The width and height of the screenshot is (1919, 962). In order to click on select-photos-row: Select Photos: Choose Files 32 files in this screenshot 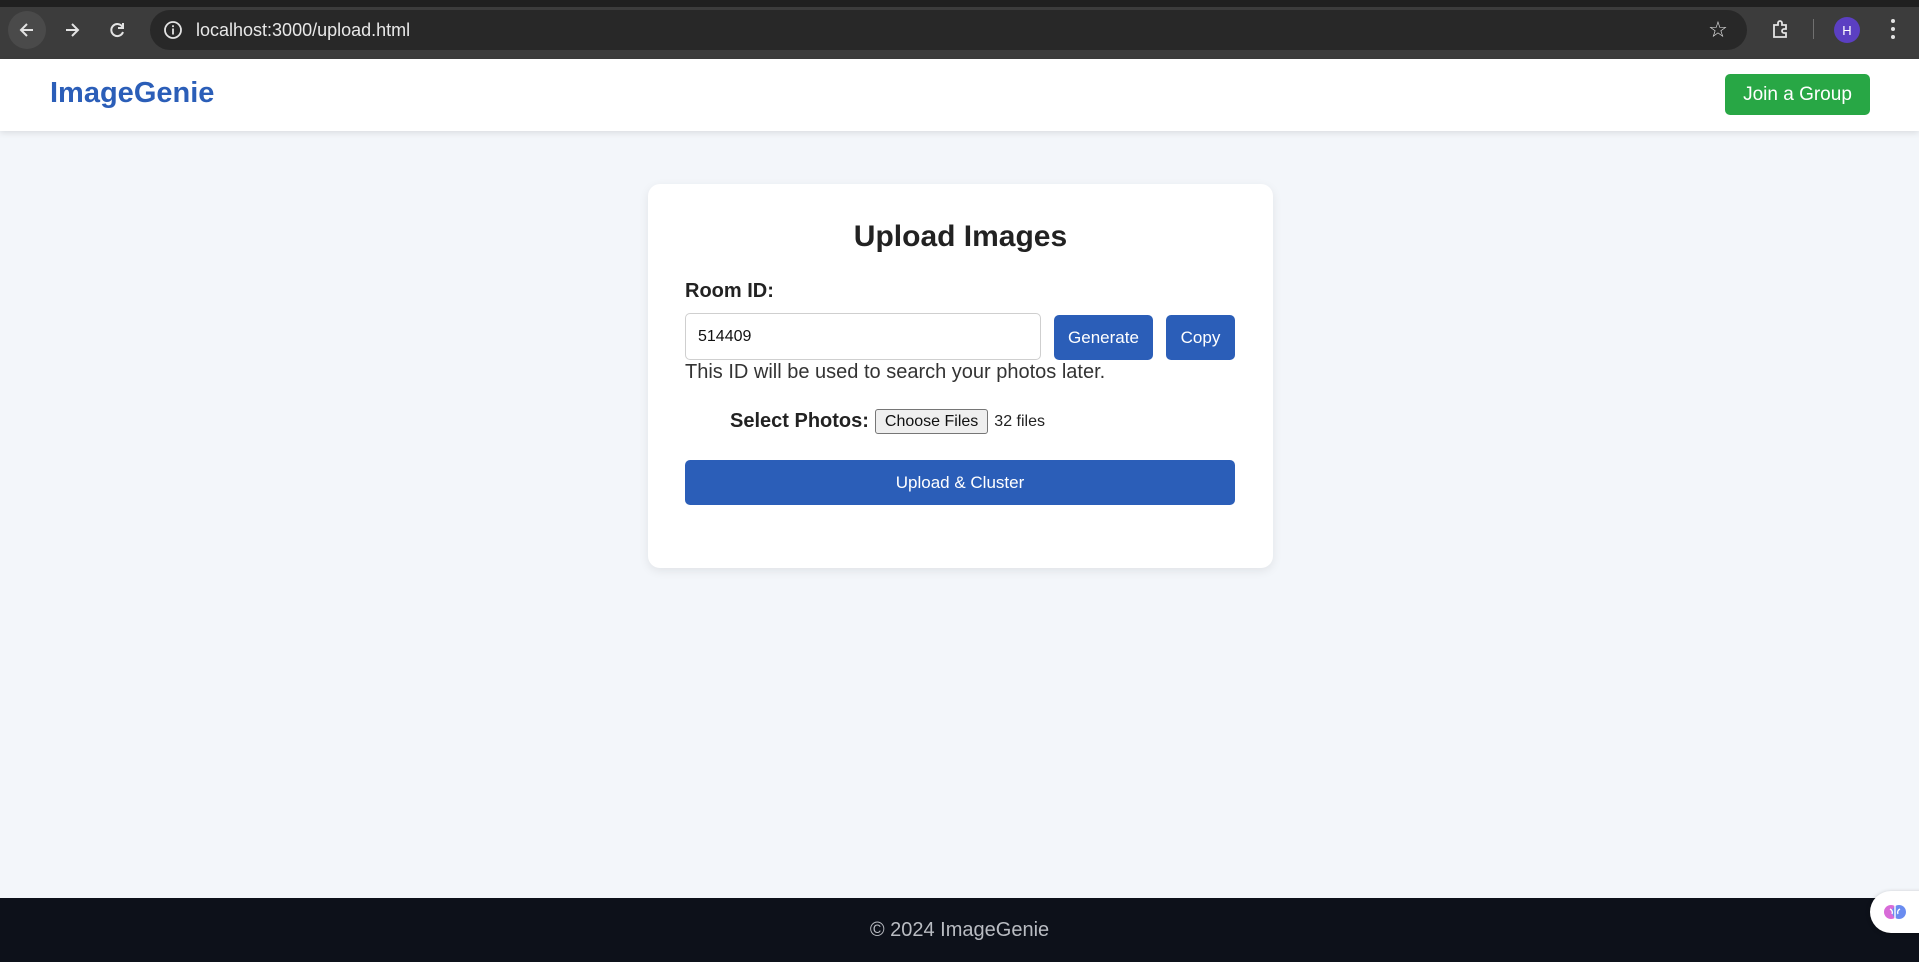, I will do `click(887, 421)`.